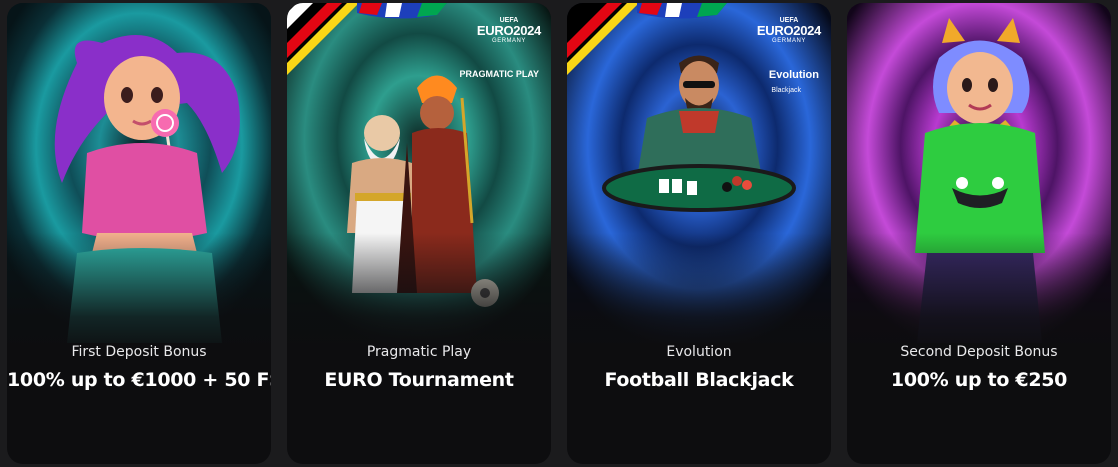 Image resolution: width=1118 pixels, height=467 pixels. What do you see at coordinates (699, 380) in the screenshot?
I see `promo-title: Football Blackjack` at bounding box center [699, 380].